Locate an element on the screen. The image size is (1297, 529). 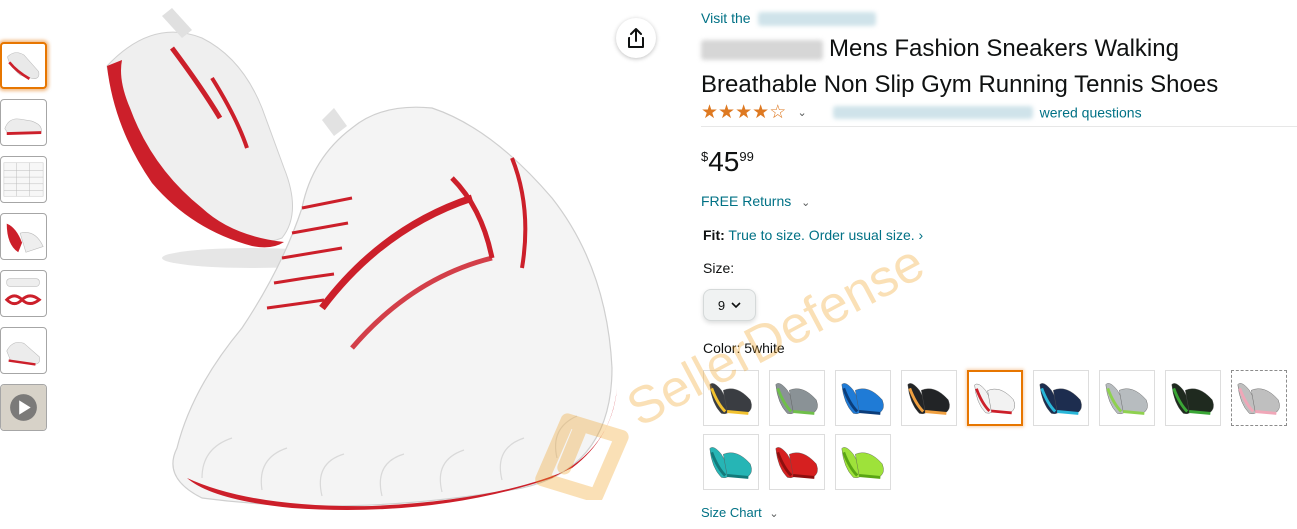
star-empty-icon: ☆ is located at coordinates (778, 112).